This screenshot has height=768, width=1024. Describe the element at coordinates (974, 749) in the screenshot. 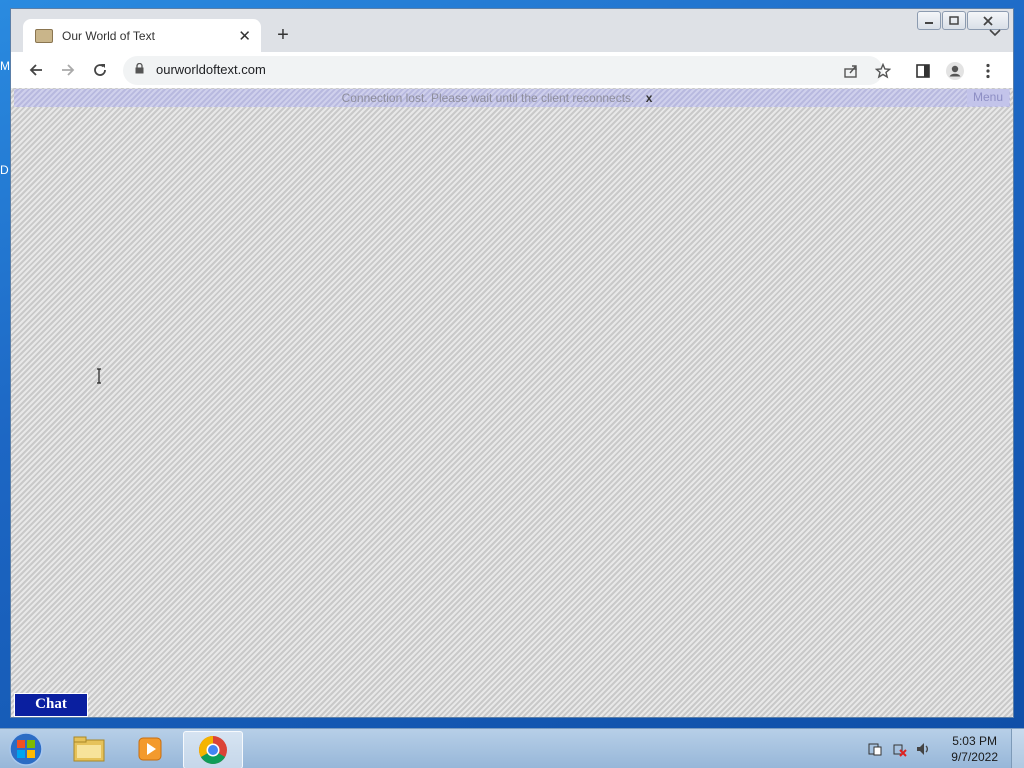

I see `system-clock: 5:03 PM 9/7/2022` at that location.